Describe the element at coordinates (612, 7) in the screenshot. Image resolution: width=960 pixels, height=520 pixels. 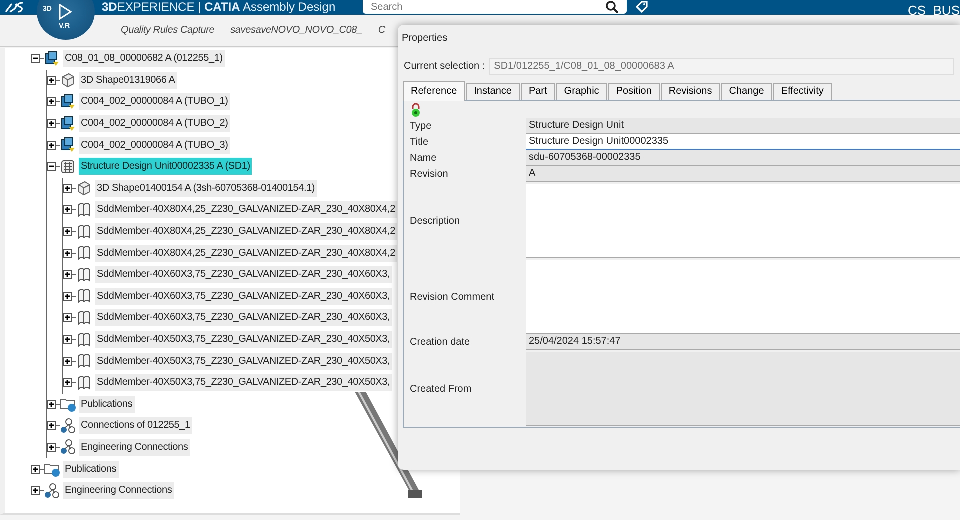
I see `search-icon` at that location.